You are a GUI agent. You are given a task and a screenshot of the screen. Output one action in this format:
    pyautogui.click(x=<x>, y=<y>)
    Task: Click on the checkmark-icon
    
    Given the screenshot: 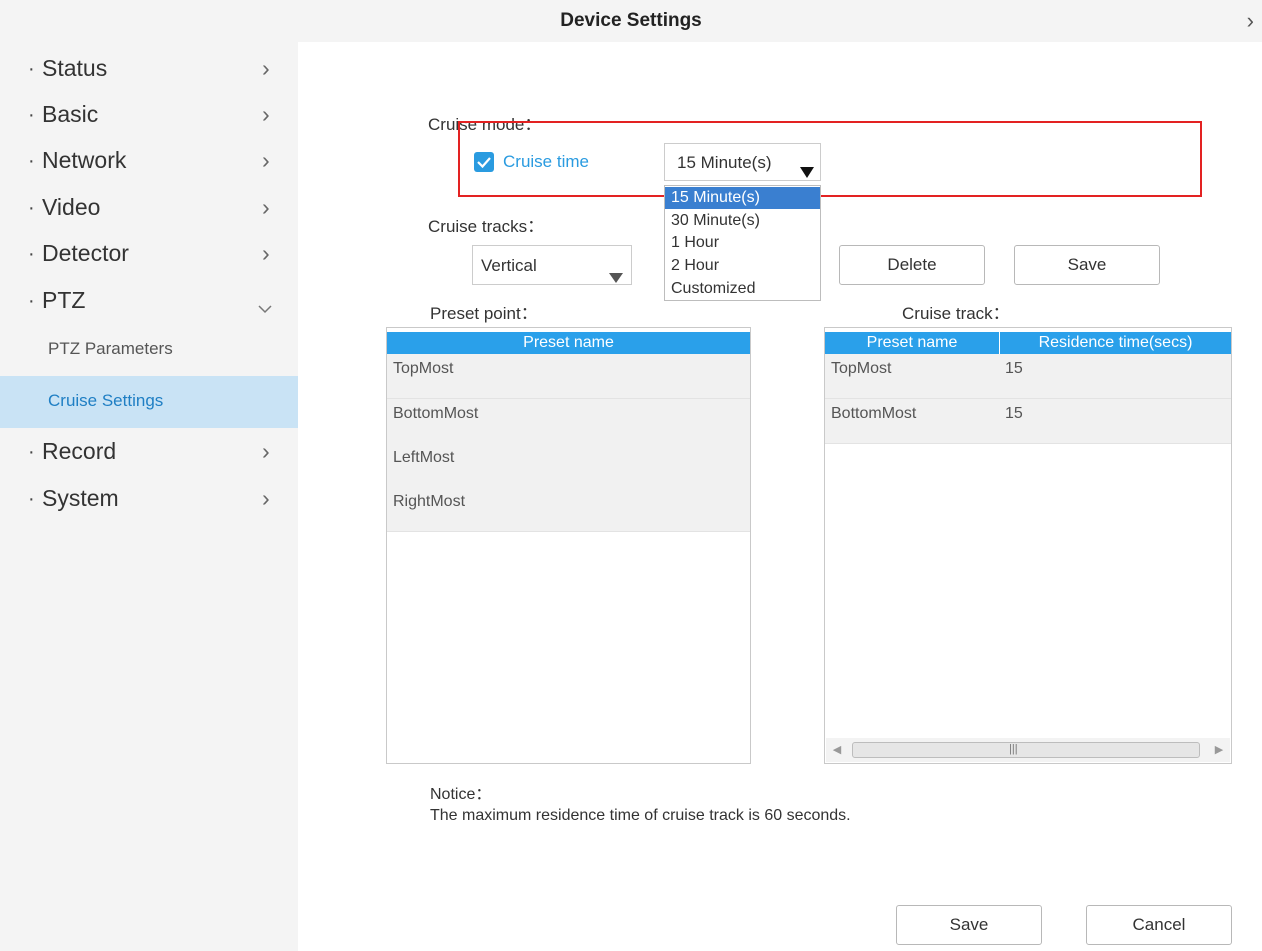 What is the action you would take?
    pyautogui.click(x=484, y=163)
    